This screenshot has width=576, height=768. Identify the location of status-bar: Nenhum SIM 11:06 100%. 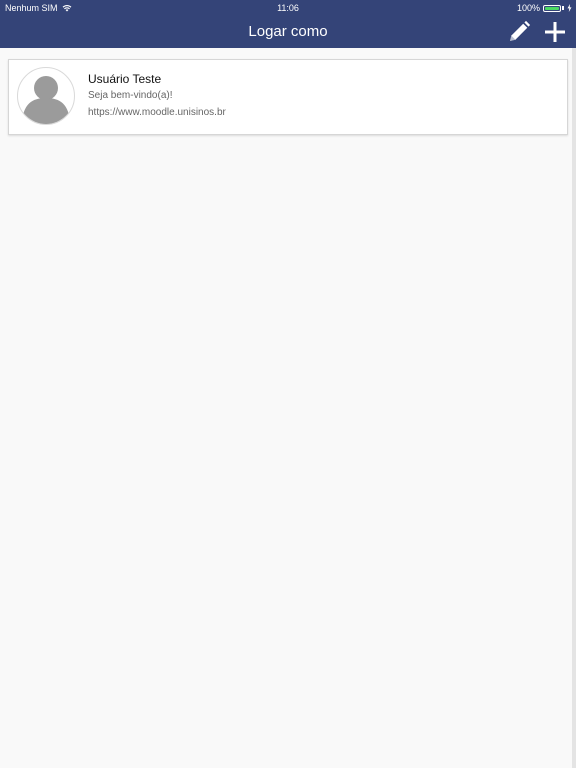
(288, 8).